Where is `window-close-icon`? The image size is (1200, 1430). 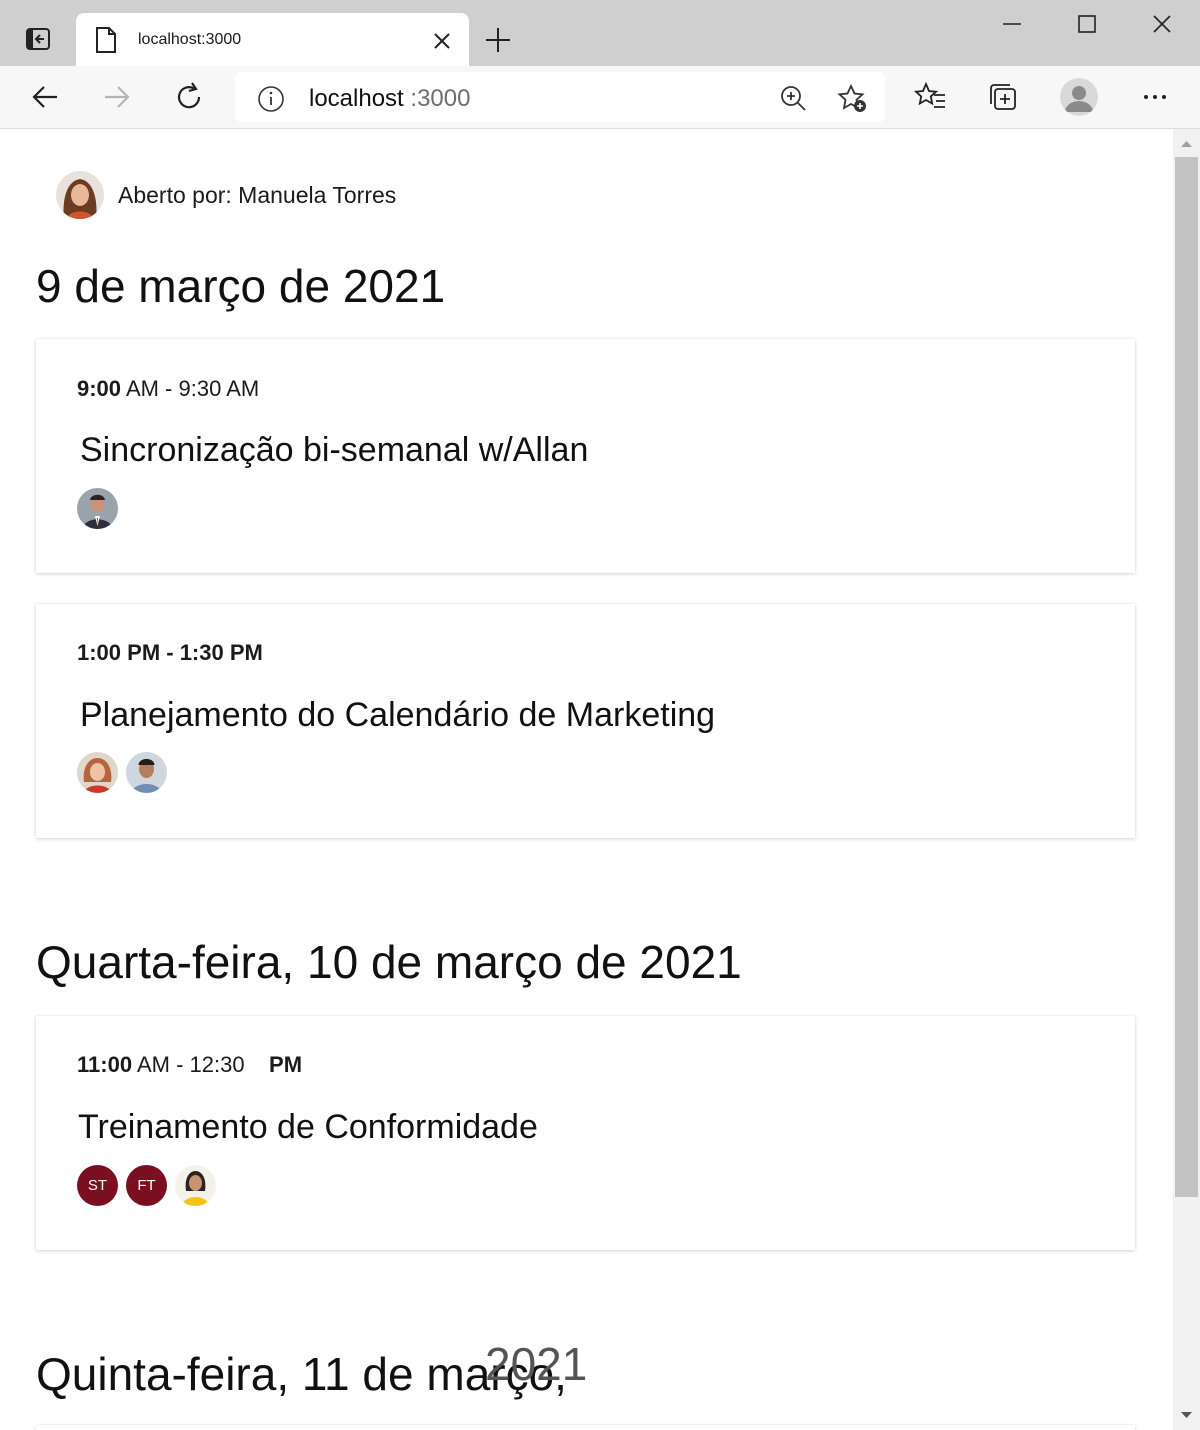 window-close-icon is located at coordinates (1162, 24).